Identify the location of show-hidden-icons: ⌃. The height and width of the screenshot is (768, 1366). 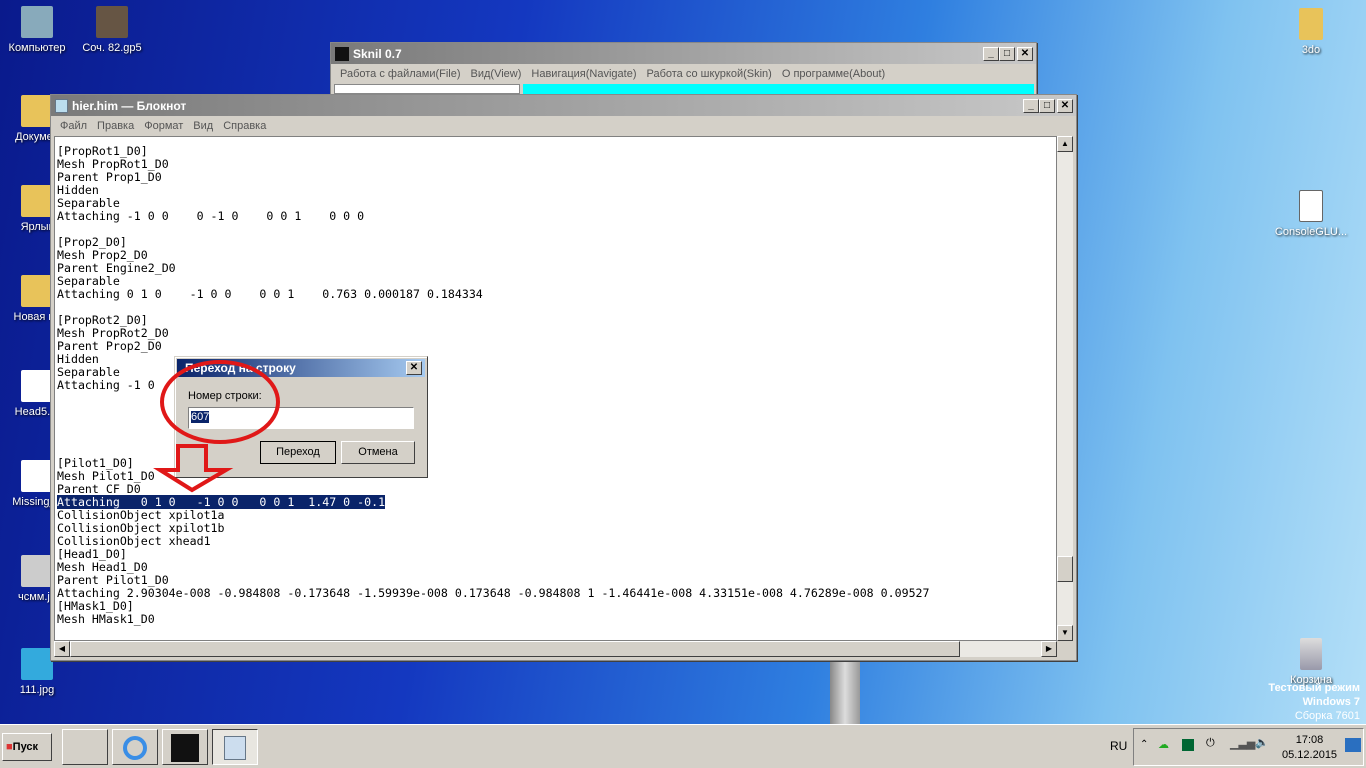
(1144, 744).